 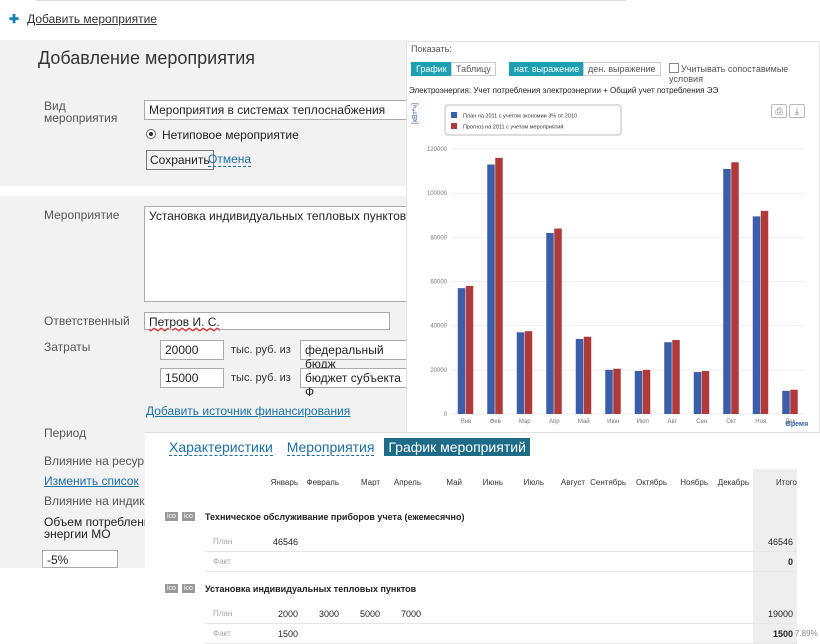 I want to click on table-toggle: Таблицу, so click(x=473, y=69).